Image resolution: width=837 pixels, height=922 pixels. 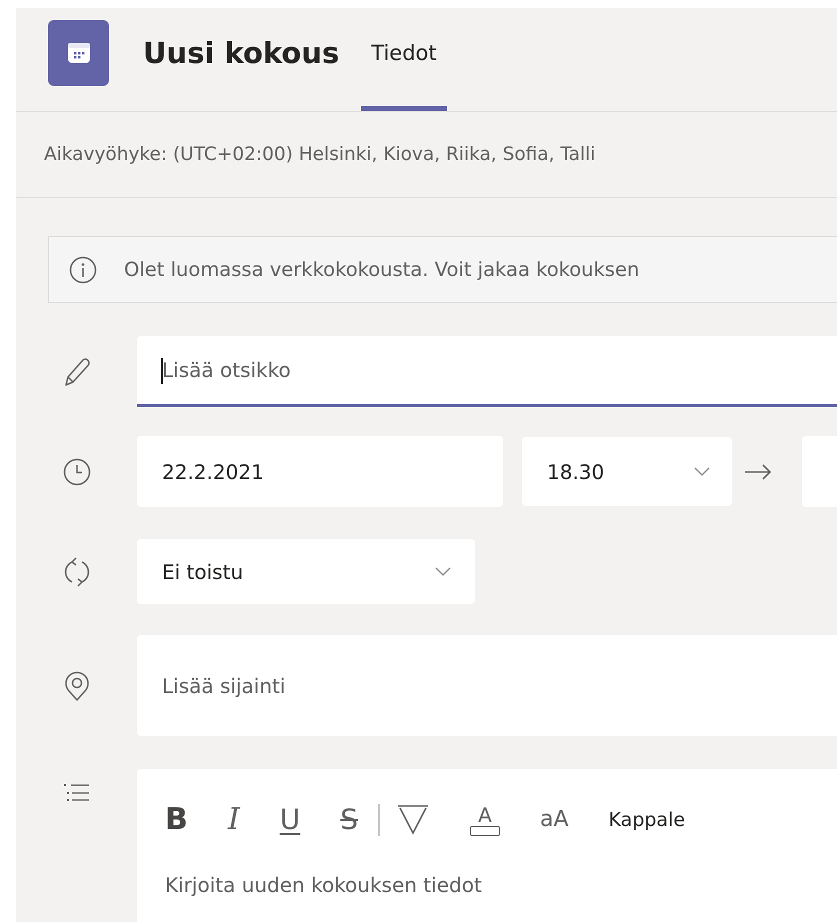 I want to click on clock-icon, so click(x=76, y=472).